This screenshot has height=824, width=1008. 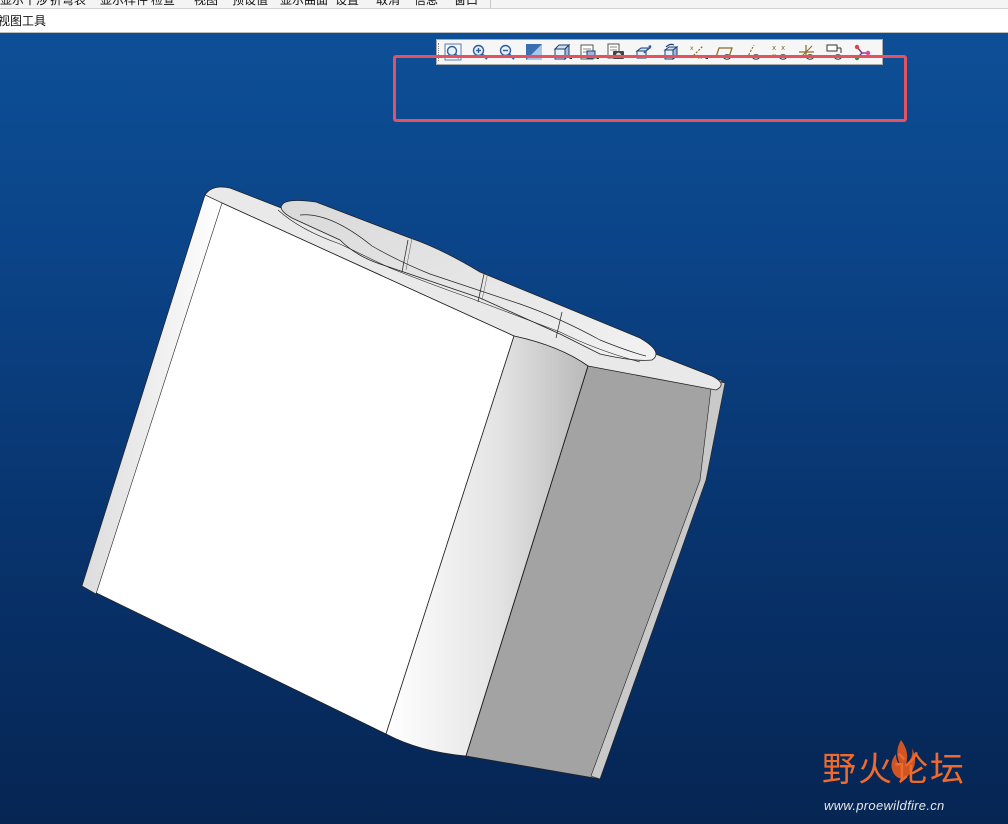 I want to click on menu-item: 显示样件, so click(x=124, y=4).